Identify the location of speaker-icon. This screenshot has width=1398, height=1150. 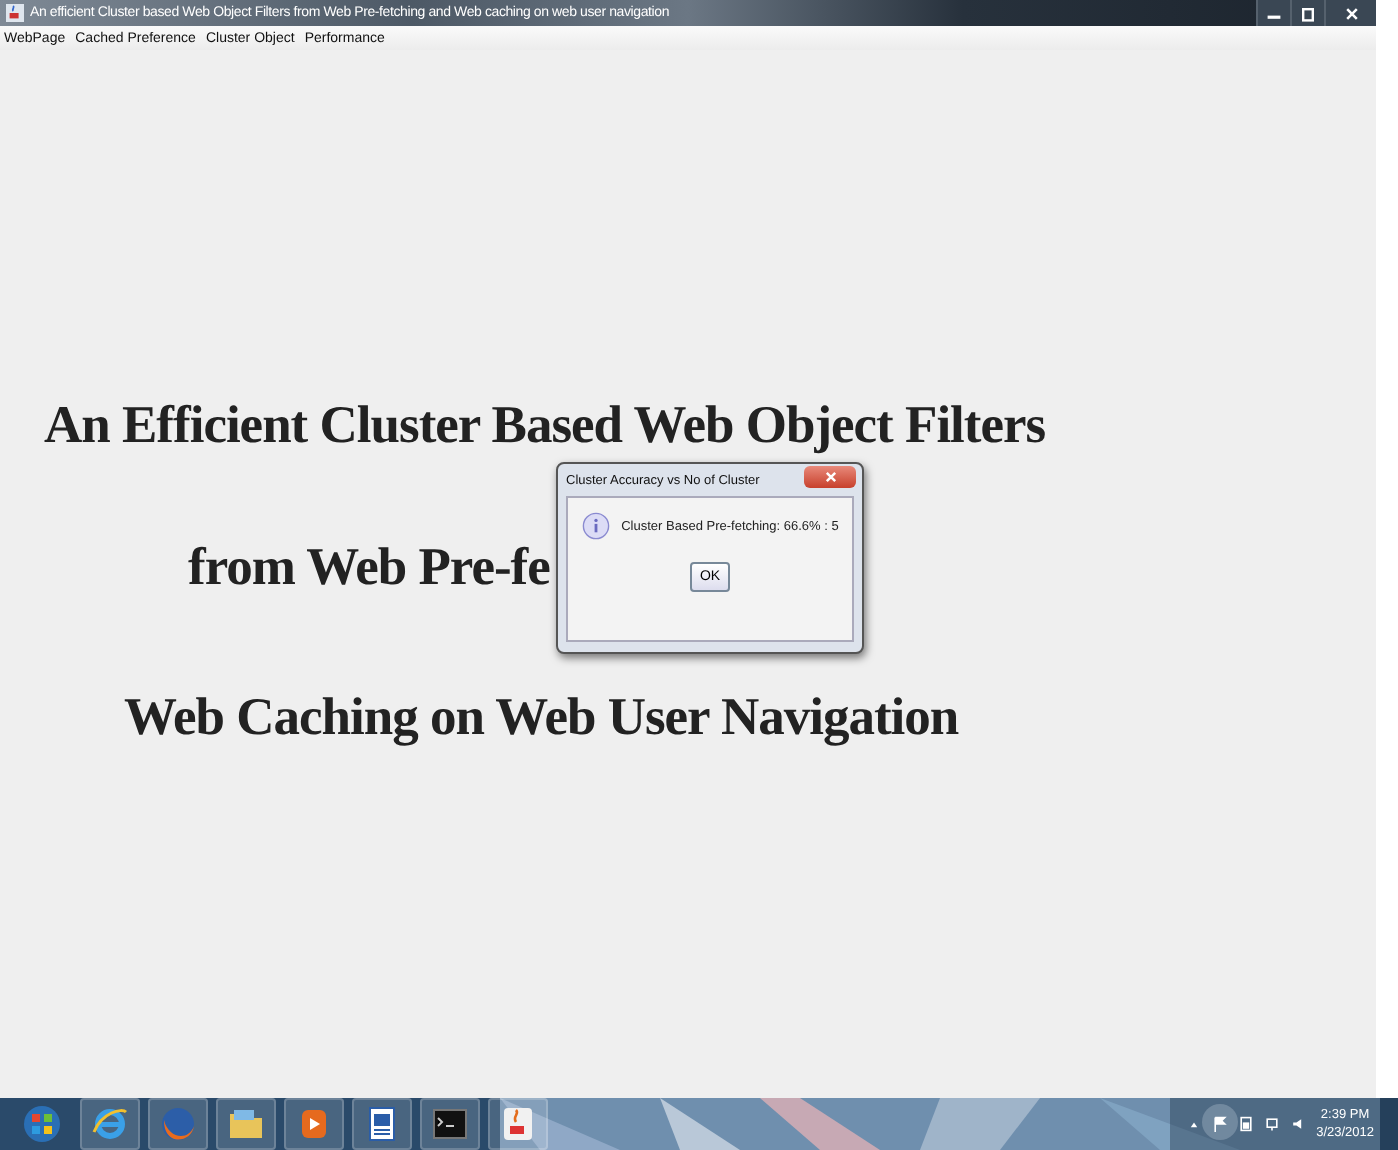
(1298, 1124).